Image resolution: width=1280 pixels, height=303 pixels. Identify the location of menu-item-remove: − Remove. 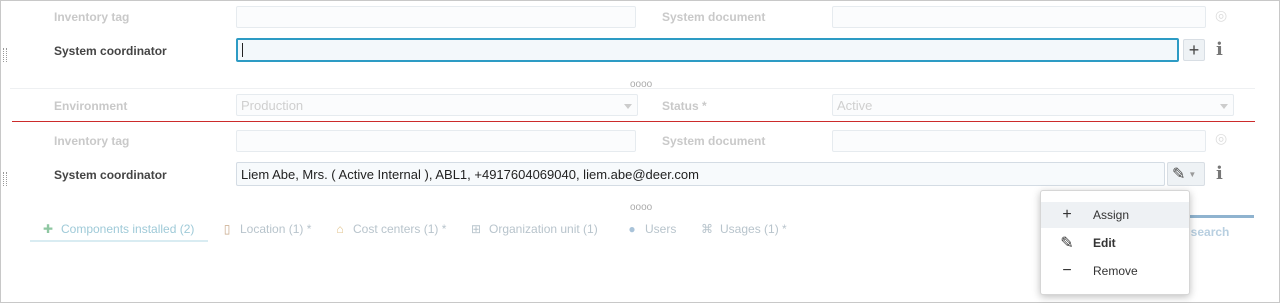
(1115, 271).